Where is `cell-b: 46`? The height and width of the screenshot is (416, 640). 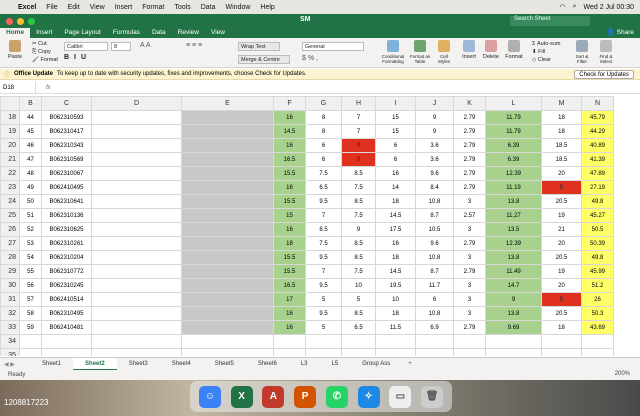 cell-b: 46 is located at coordinates (30, 145).